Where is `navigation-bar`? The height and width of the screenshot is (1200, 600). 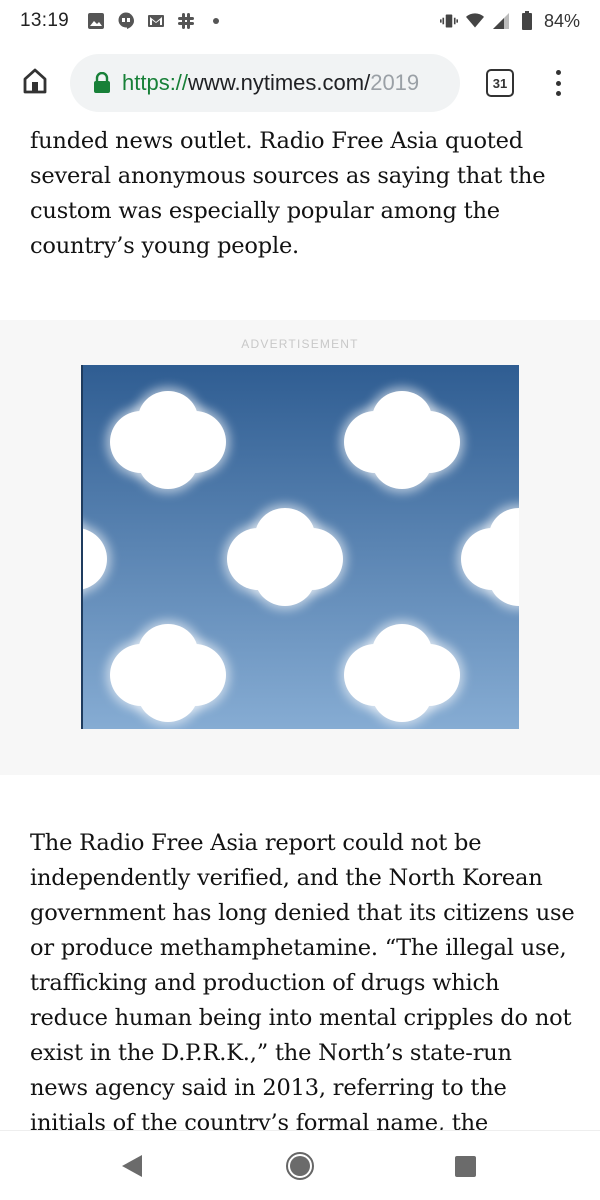
navigation-bar is located at coordinates (300, 1165).